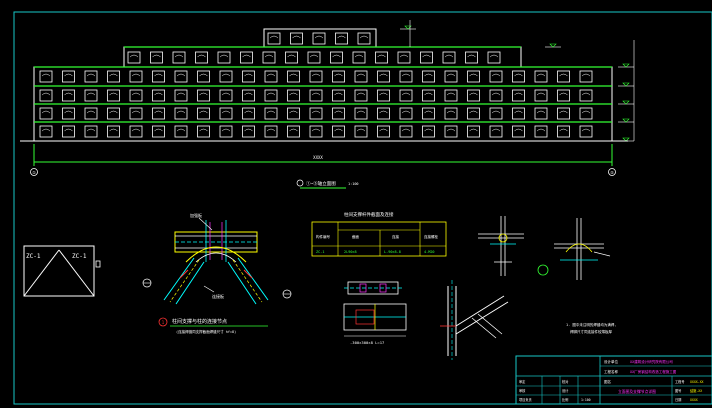 This screenshot has height=408, width=712. Describe the element at coordinates (206, 331) in the screenshot. I see `brace-note: (连接焊缝同支撑截面焊缝尺寸 hf=8)` at that location.